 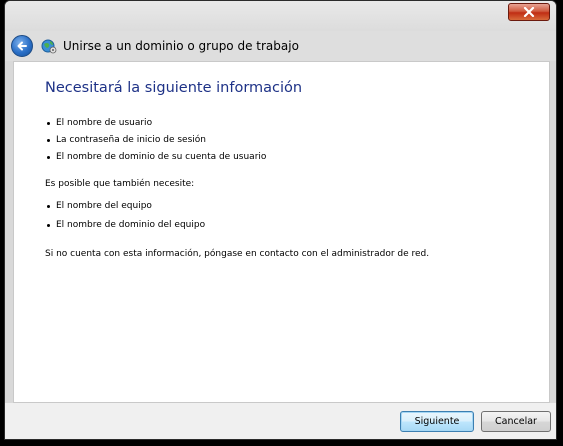 What do you see at coordinates (104, 206) in the screenshot?
I see `list-item-label: El nombre del equipo` at bounding box center [104, 206].